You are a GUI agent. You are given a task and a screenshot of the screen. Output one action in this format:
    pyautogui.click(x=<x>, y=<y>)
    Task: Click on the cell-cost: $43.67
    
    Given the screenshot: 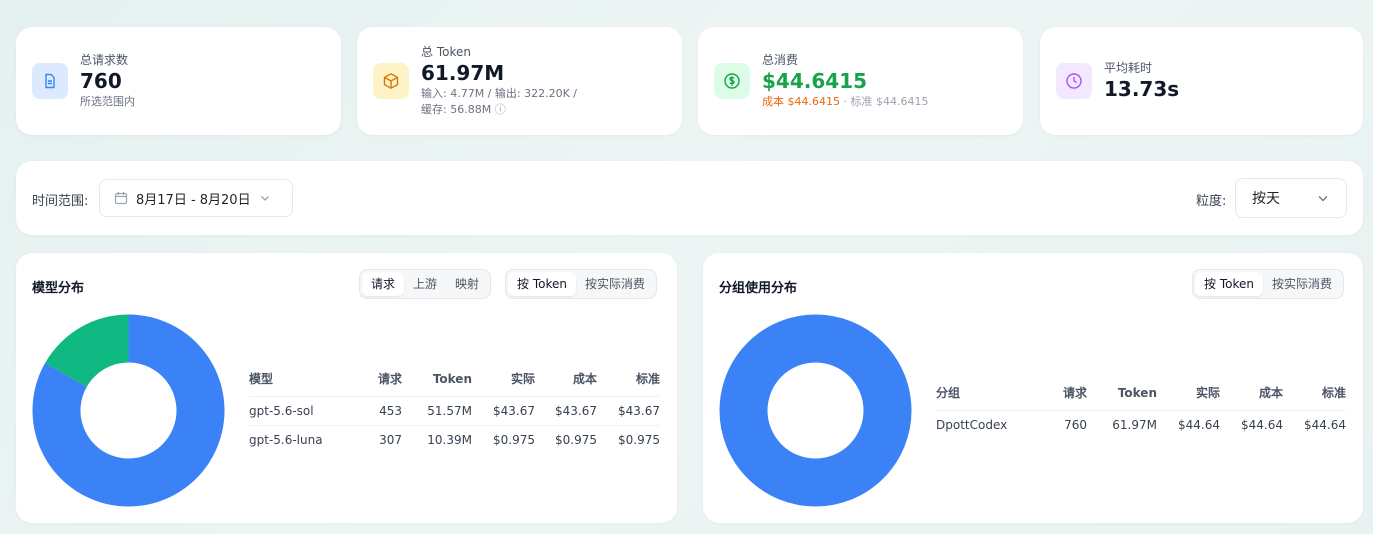 What is the action you would take?
    pyautogui.click(x=566, y=411)
    